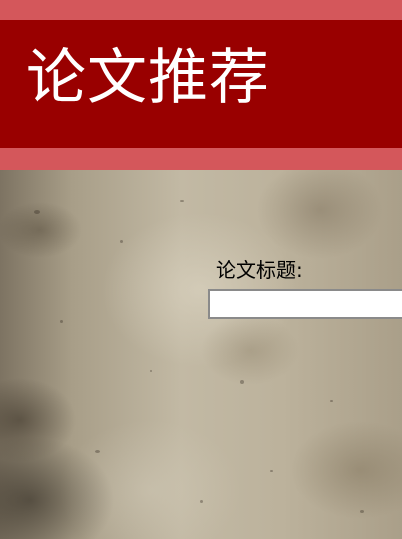 This screenshot has width=402, height=539. I want to click on paper-title-label: 论文标题:, so click(259, 270).